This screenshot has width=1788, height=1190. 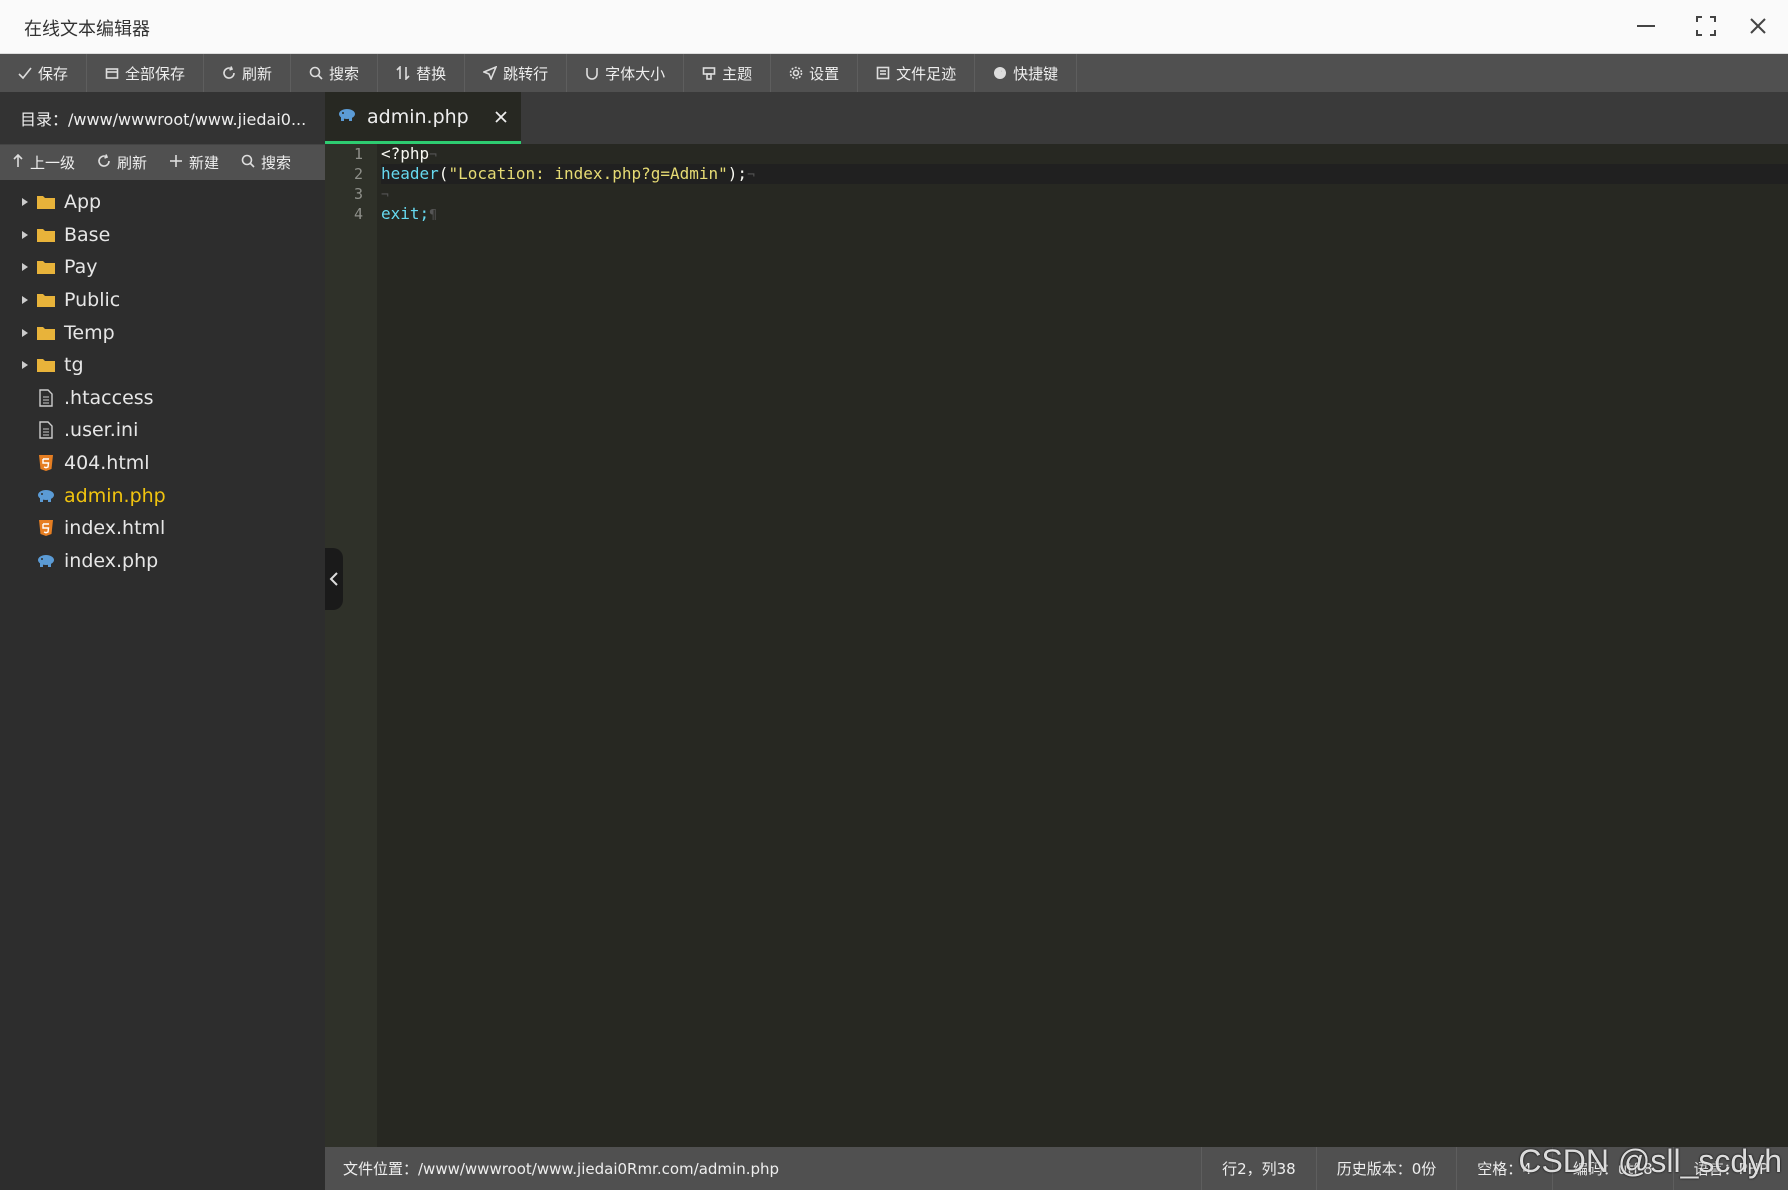 What do you see at coordinates (358, 174) in the screenshot?
I see `line-number: 2` at bounding box center [358, 174].